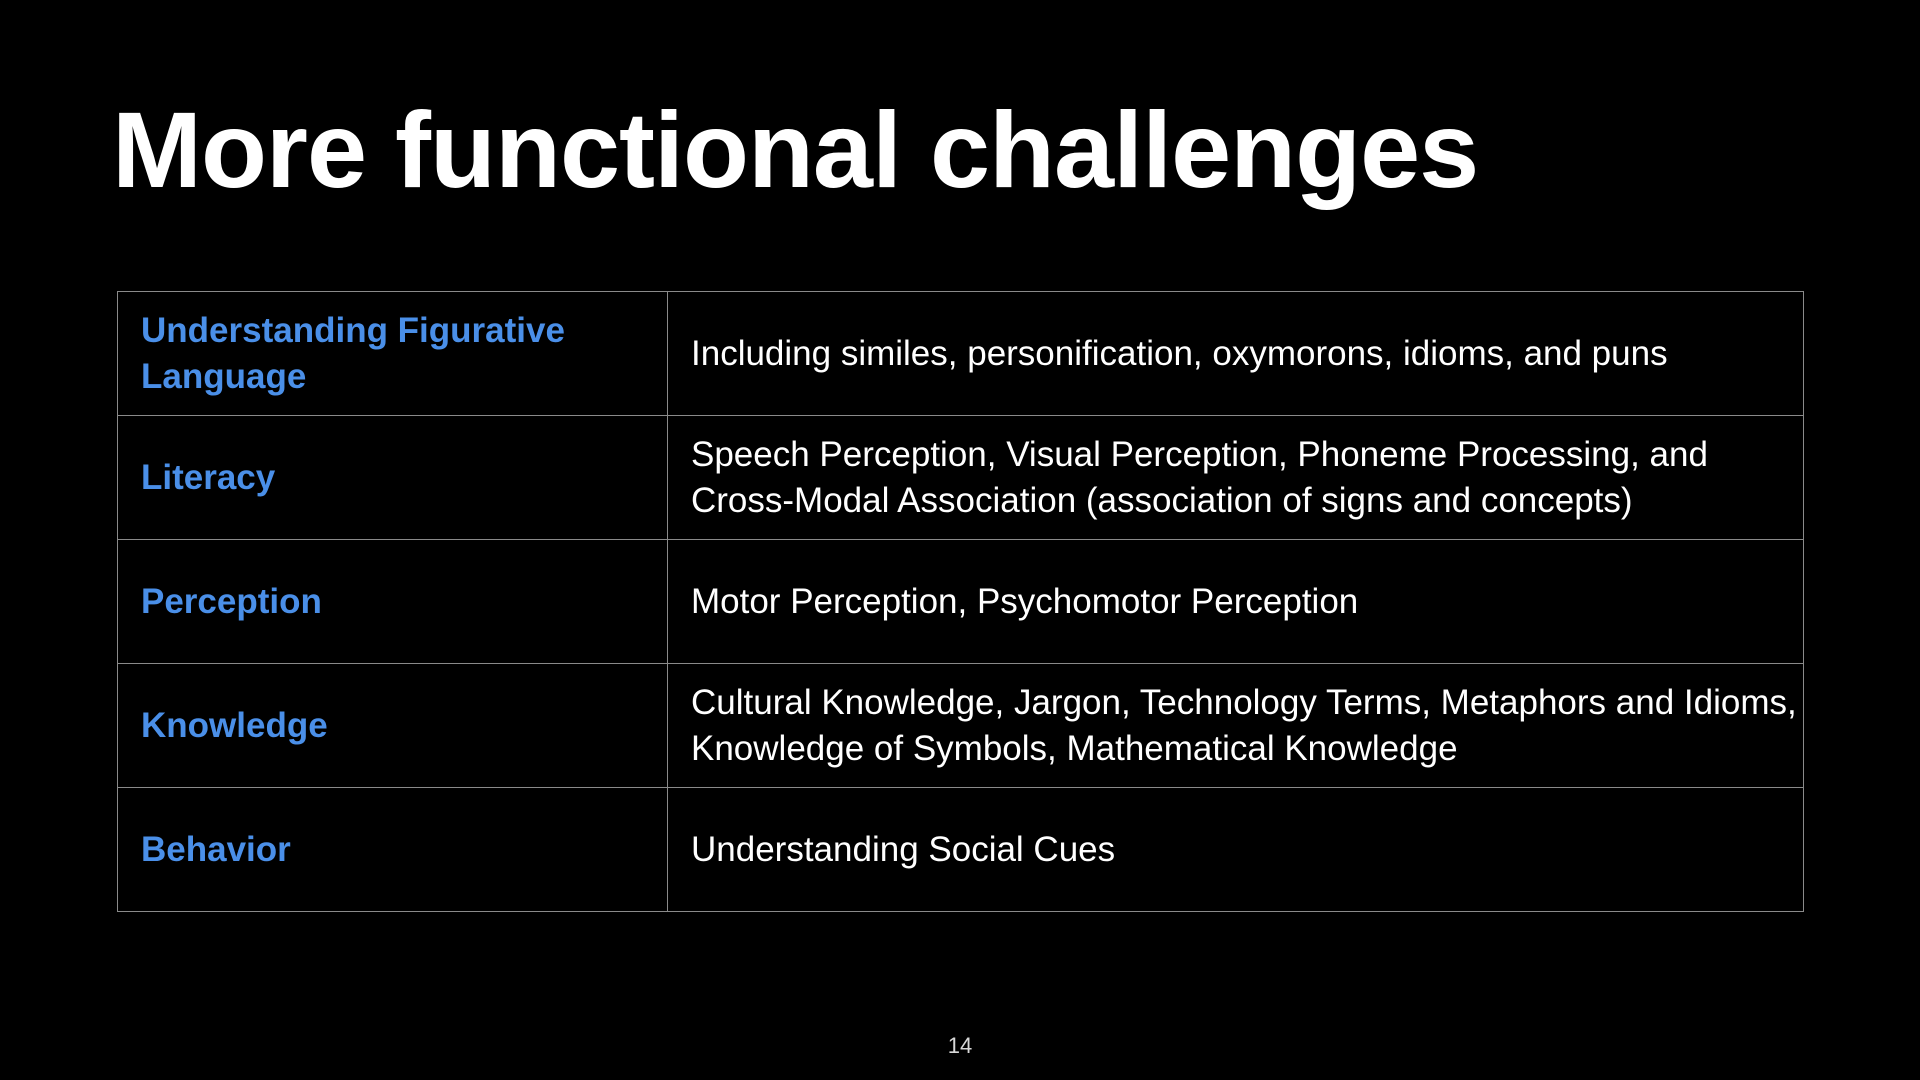  What do you see at coordinates (392, 353) in the screenshot?
I see `category-cell: Understanding Figurative Language` at bounding box center [392, 353].